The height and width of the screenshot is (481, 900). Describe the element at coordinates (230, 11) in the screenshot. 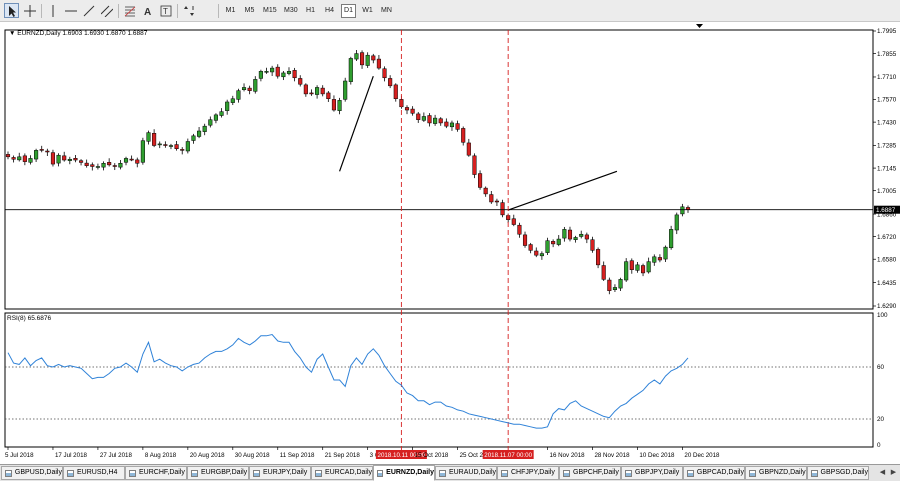

I see `timeframe-m1-button: M1` at that location.